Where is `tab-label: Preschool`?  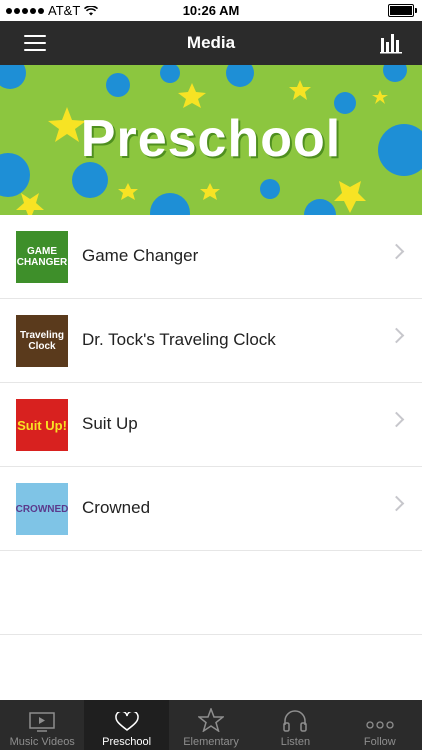 tab-label: Preschool is located at coordinates (127, 742).